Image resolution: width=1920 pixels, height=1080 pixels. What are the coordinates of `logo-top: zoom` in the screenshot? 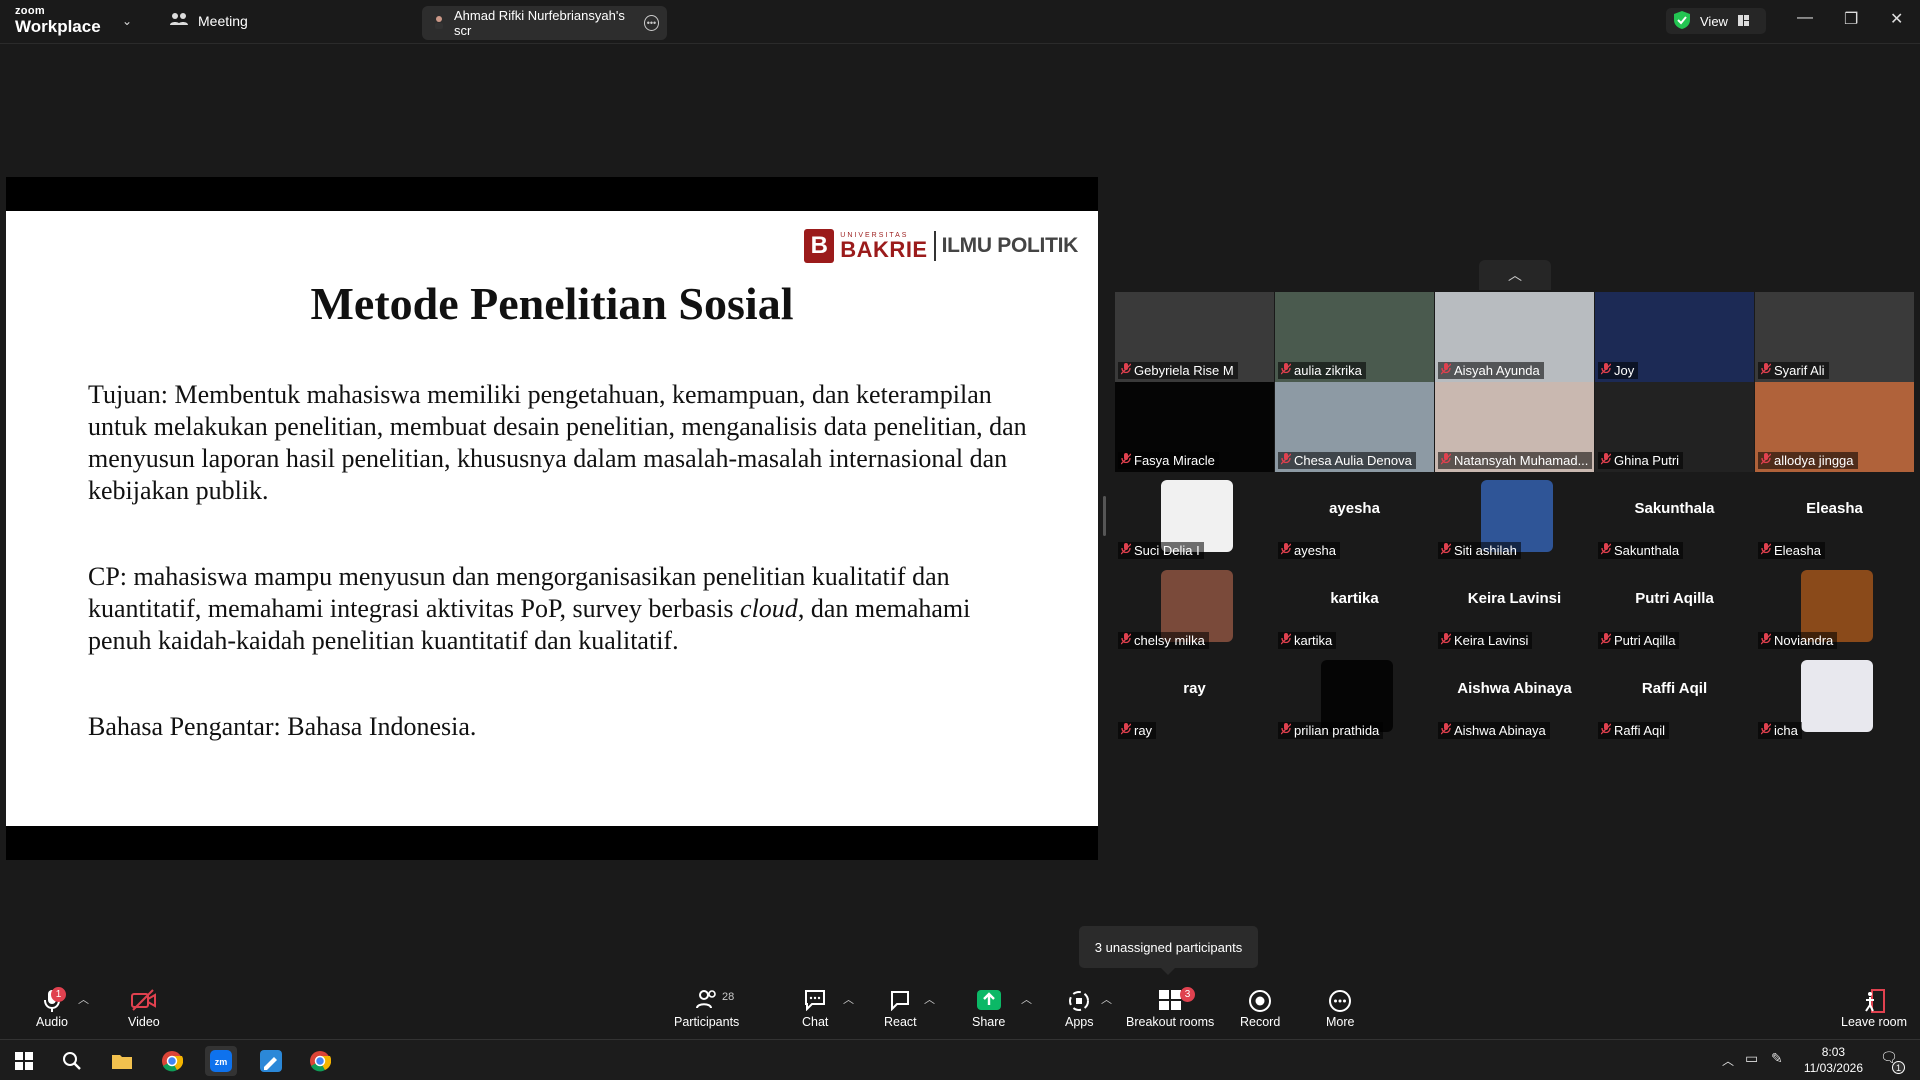 It's located at (30, 11).